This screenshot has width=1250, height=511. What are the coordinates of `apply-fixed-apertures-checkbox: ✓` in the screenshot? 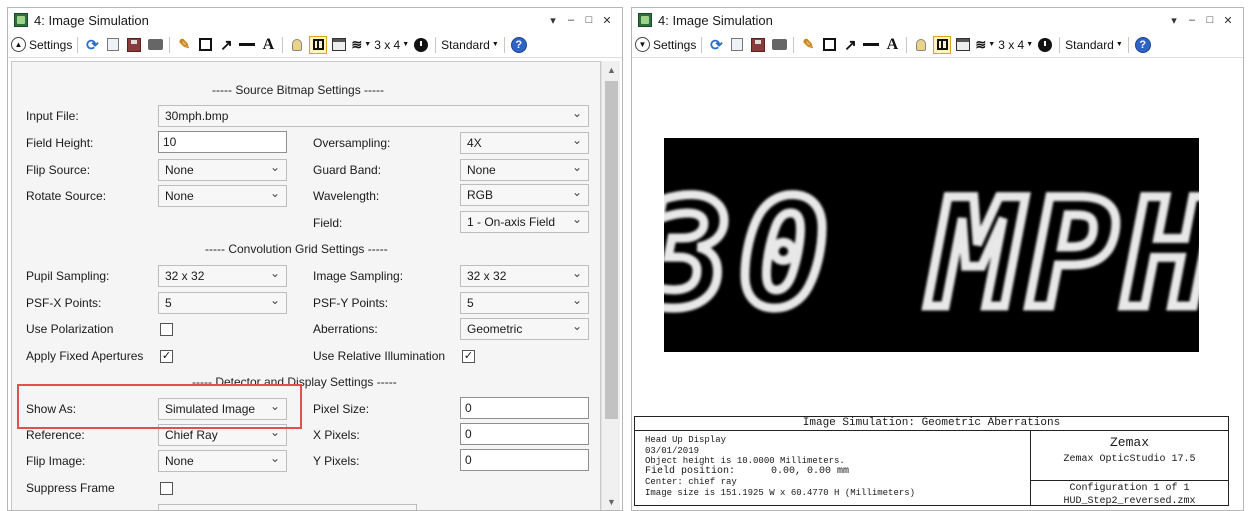 It's located at (166, 356).